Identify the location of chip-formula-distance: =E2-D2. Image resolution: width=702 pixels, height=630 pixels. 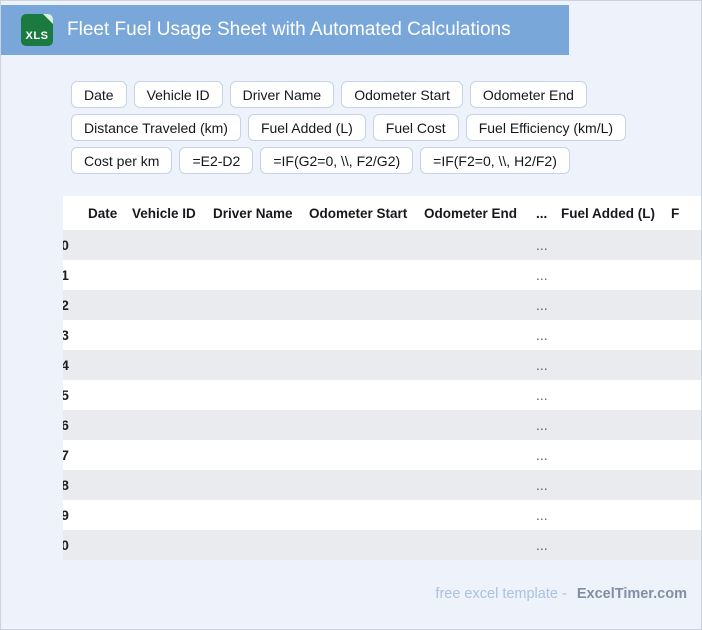
(216, 160).